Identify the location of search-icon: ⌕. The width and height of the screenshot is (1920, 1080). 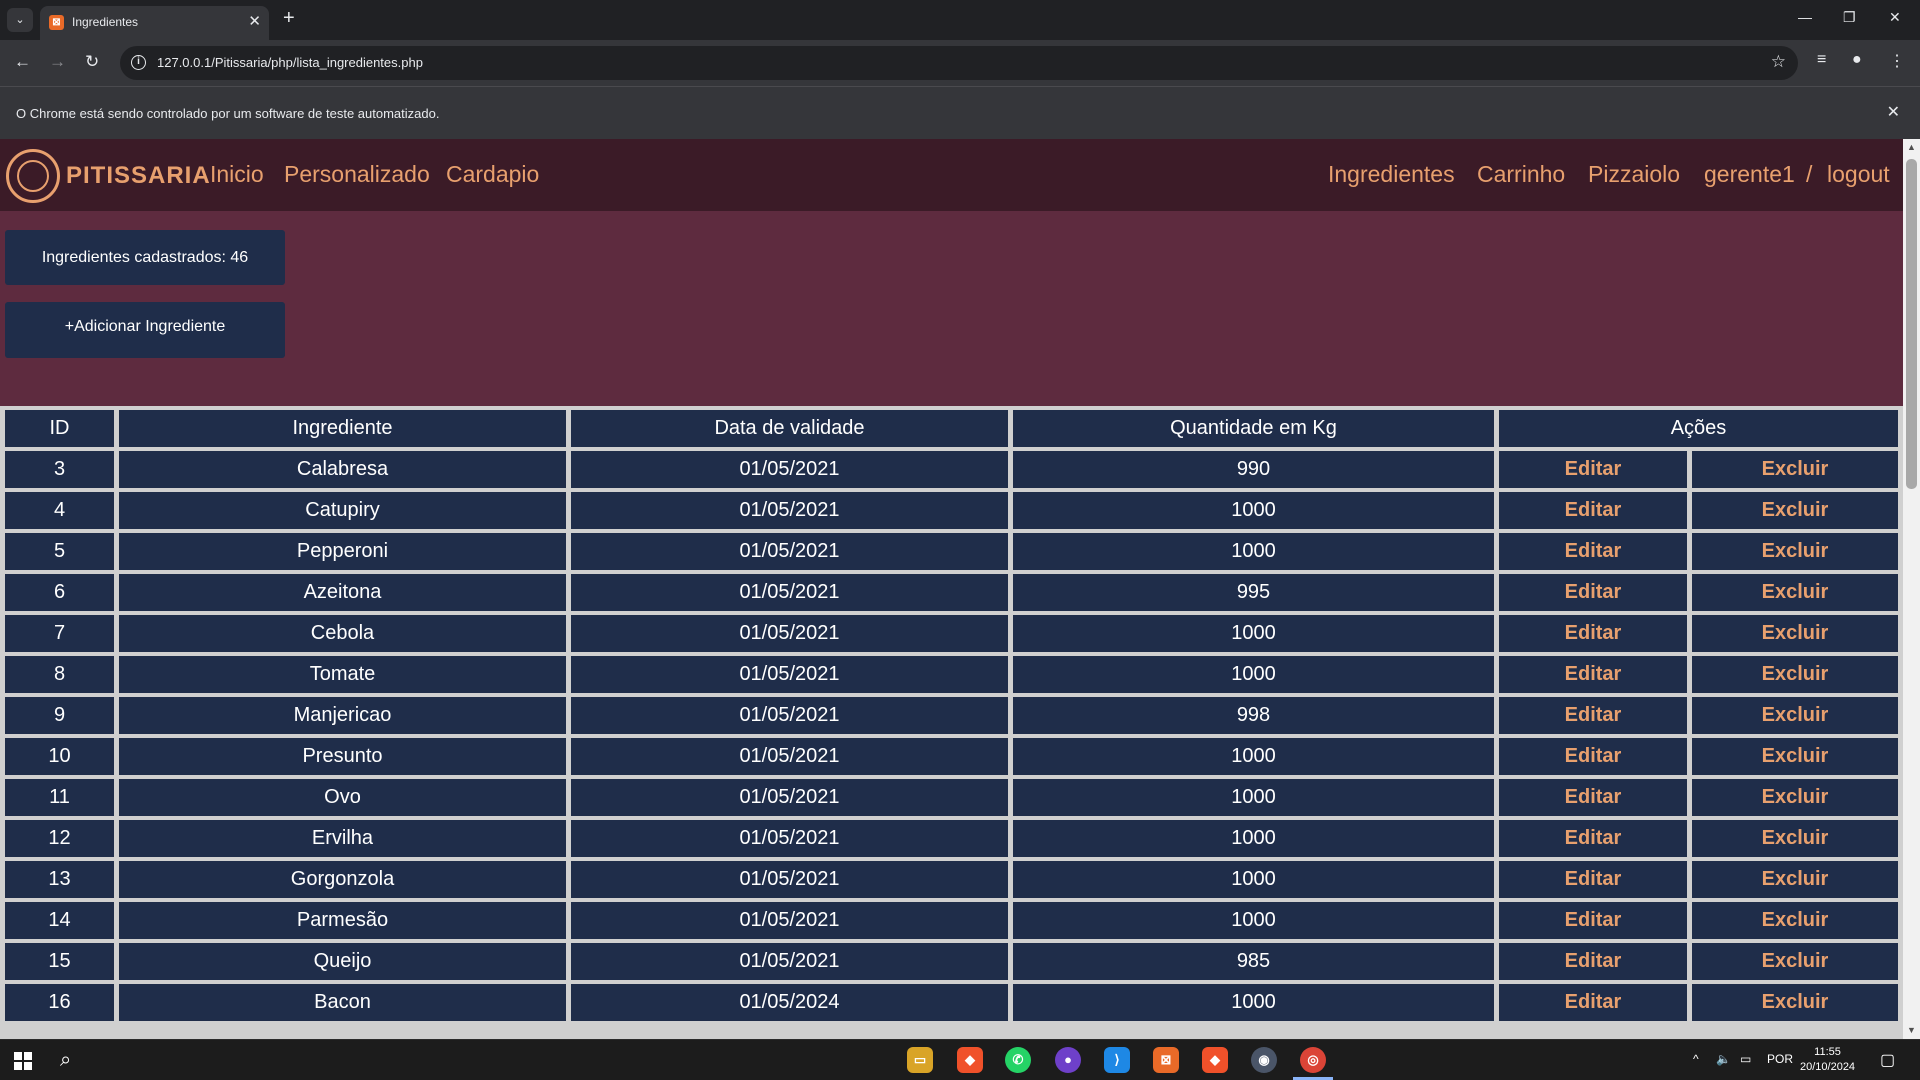
(65, 1060).